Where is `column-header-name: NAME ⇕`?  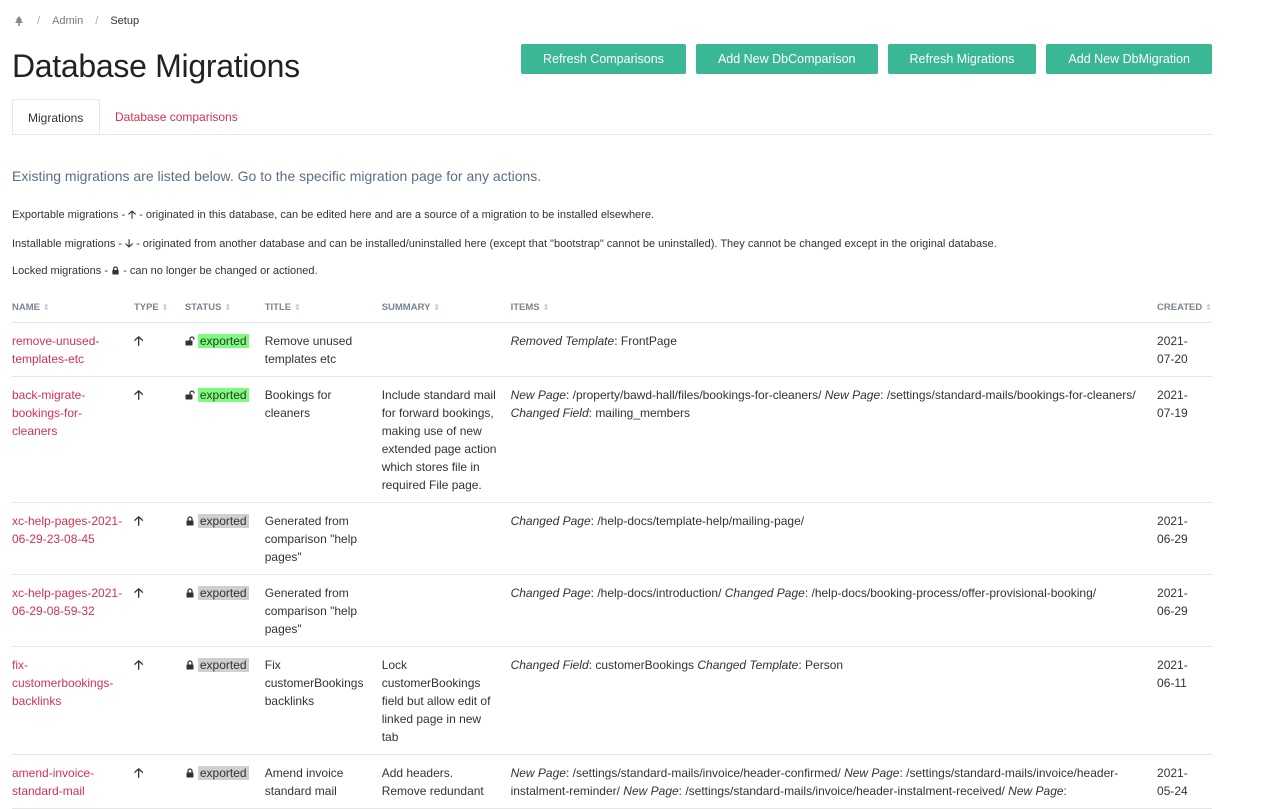
column-header-name: NAME ⇕ is located at coordinates (73, 308).